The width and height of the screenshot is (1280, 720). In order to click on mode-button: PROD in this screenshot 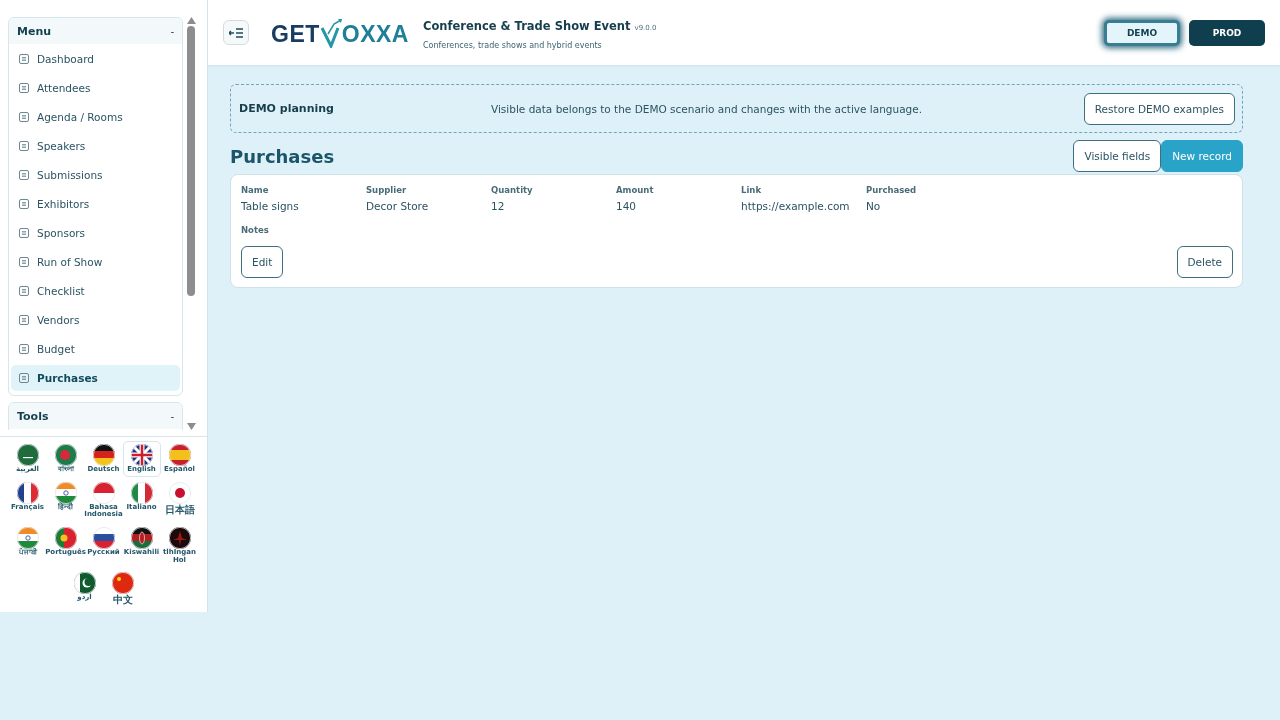, I will do `click(1227, 32)`.